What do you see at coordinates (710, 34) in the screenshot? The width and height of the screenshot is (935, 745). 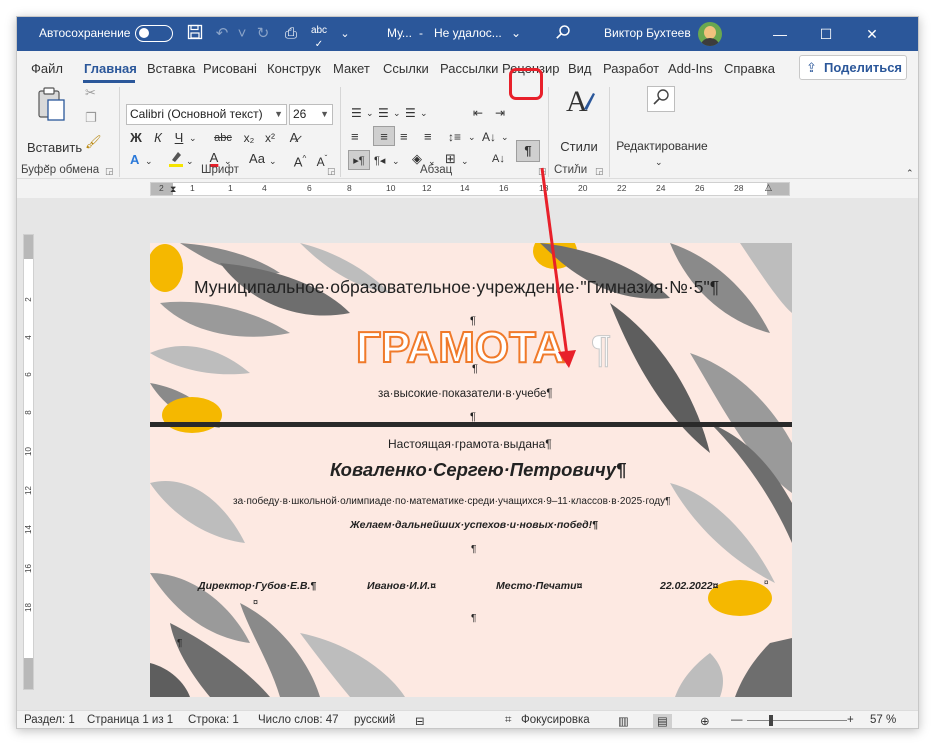 I see `user-avatar` at bounding box center [710, 34].